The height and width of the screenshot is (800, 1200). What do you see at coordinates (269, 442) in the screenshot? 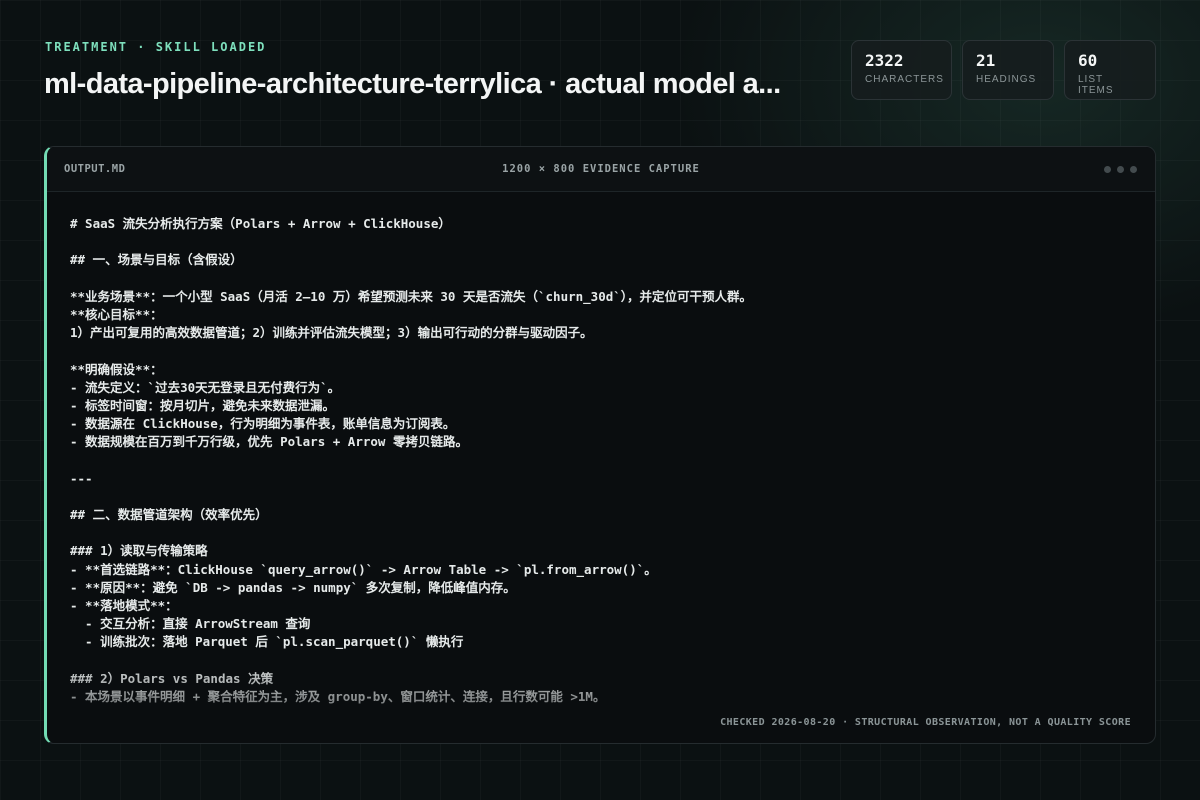
I see `content-line: - 数据规模在百万到千万行级，优先 Polars + Arrow 零拷贝链路。` at bounding box center [269, 442].